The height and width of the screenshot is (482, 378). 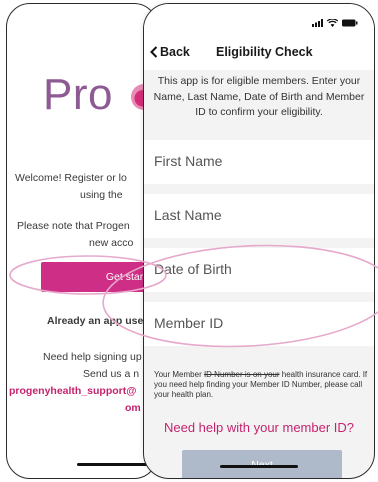 What do you see at coordinates (241, 374) in the screenshot?
I see `help-text-strike: ID Number is on your` at bounding box center [241, 374].